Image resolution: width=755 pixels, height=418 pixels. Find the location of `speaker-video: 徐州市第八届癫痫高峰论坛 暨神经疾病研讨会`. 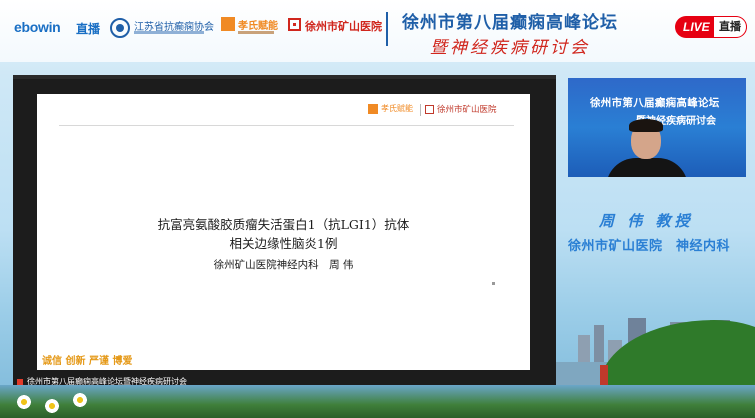

speaker-video: 徐州市第八届癫痫高峰论坛 暨神经疾病研讨会 is located at coordinates (657, 127).